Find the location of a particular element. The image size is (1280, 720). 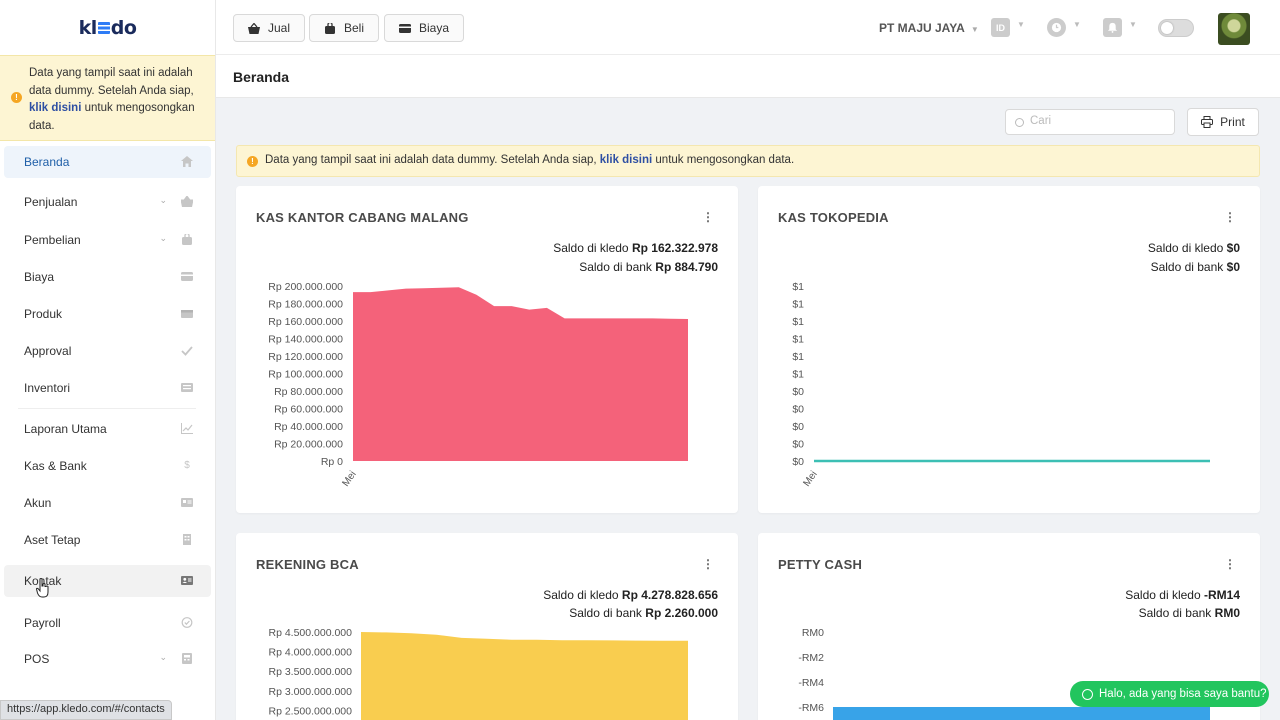

sidebar-item-beranda: Beranda is located at coordinates (107, 162).